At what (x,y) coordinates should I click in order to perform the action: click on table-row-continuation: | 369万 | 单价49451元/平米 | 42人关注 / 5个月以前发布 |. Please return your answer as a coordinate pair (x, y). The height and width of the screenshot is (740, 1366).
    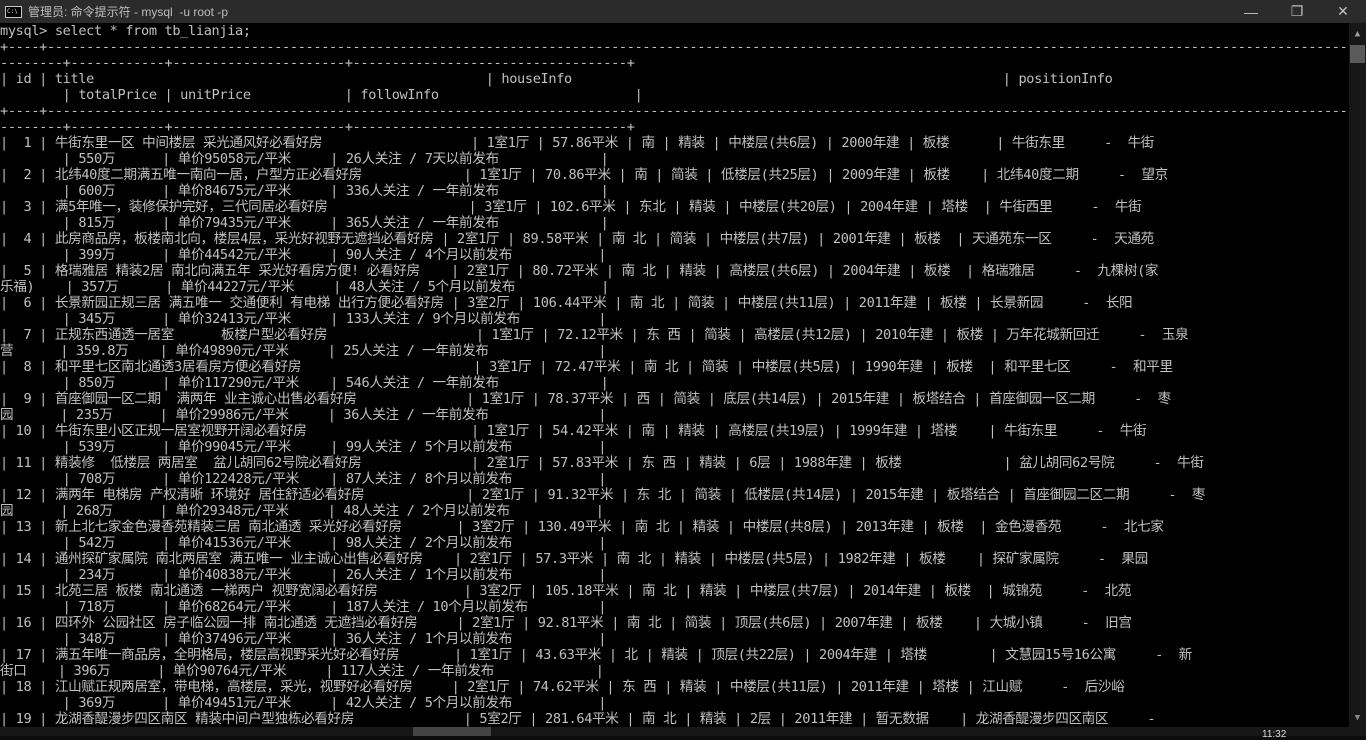
    Looking at the image, I should click on (303, 703).